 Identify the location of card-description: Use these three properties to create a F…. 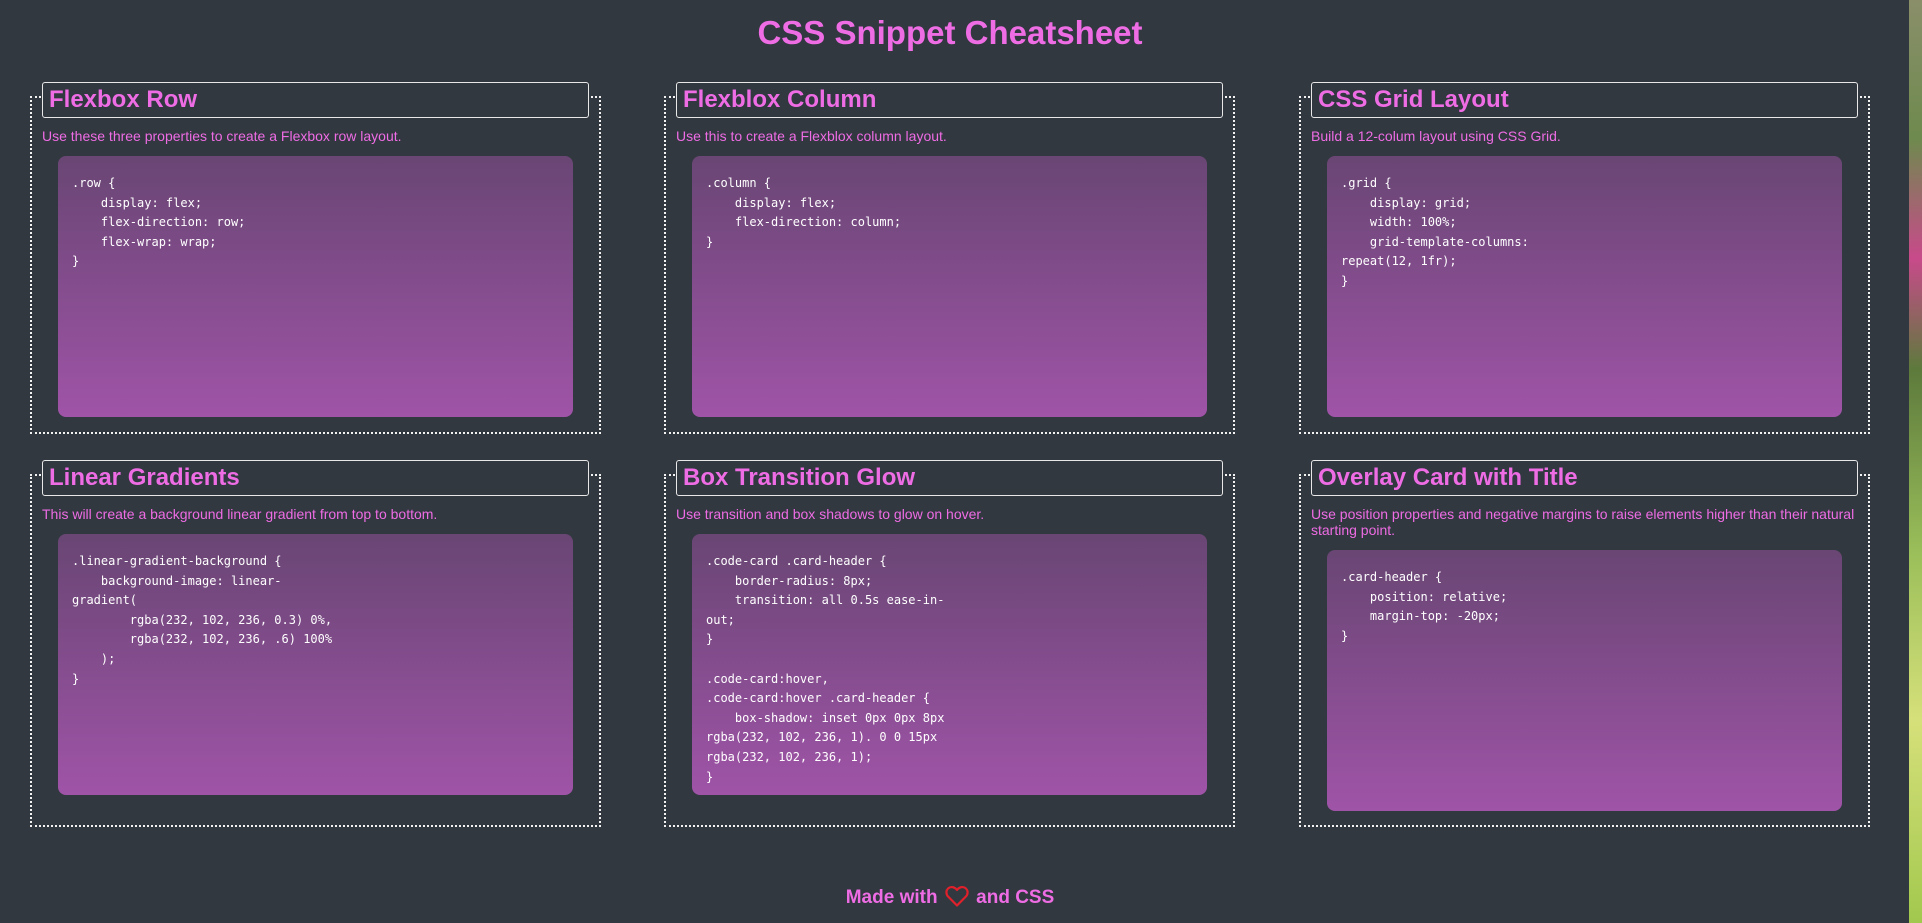
(222, 136).